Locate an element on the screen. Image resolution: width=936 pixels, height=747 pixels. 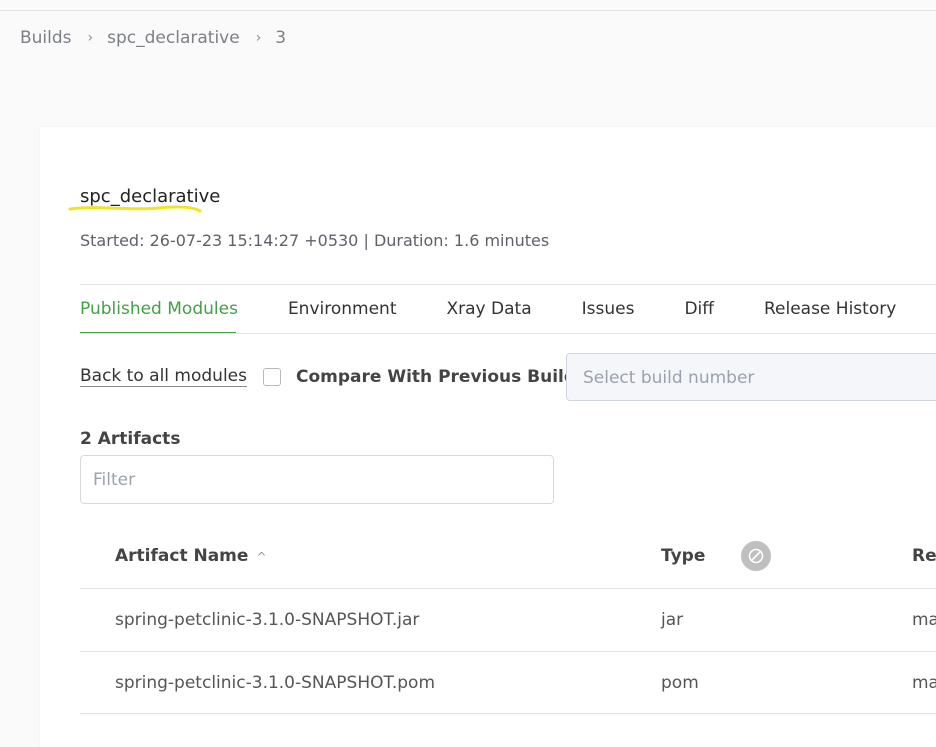
breadcrumb: Builds › spc_declarative › 3 is located at coordinates (153, 38).